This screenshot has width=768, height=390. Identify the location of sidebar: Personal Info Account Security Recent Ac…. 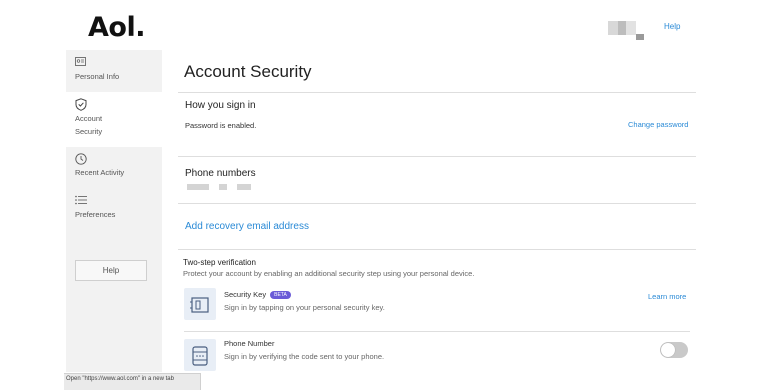
(114, 211).